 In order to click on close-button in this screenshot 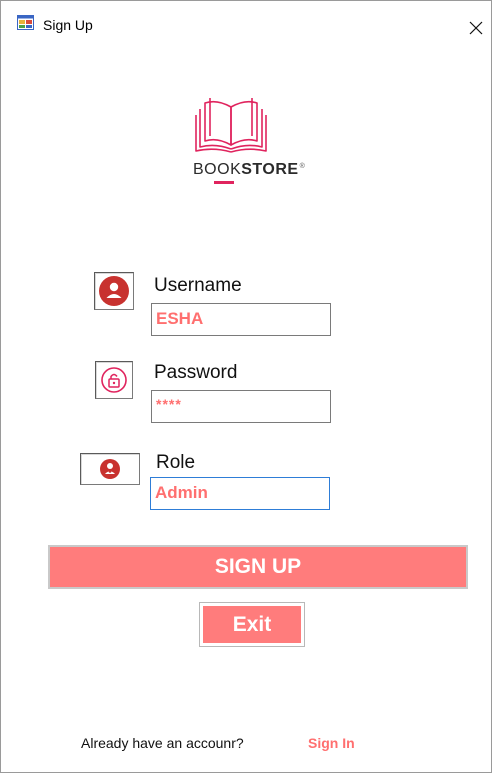, I will do `click(476, 28)`.